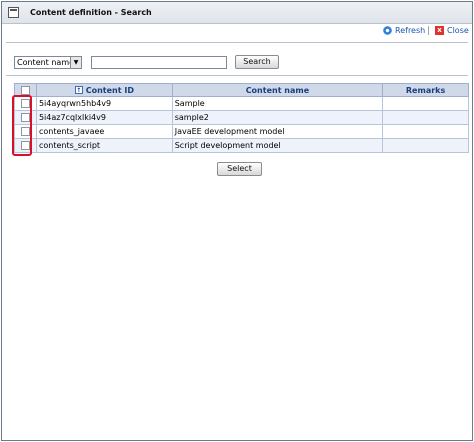 This screenshot has height=442, width=474. What do you see at coordinates (410, 30) in the screenshot?
I see `refresh-label: Refresh` at bounding box center [410, 30].